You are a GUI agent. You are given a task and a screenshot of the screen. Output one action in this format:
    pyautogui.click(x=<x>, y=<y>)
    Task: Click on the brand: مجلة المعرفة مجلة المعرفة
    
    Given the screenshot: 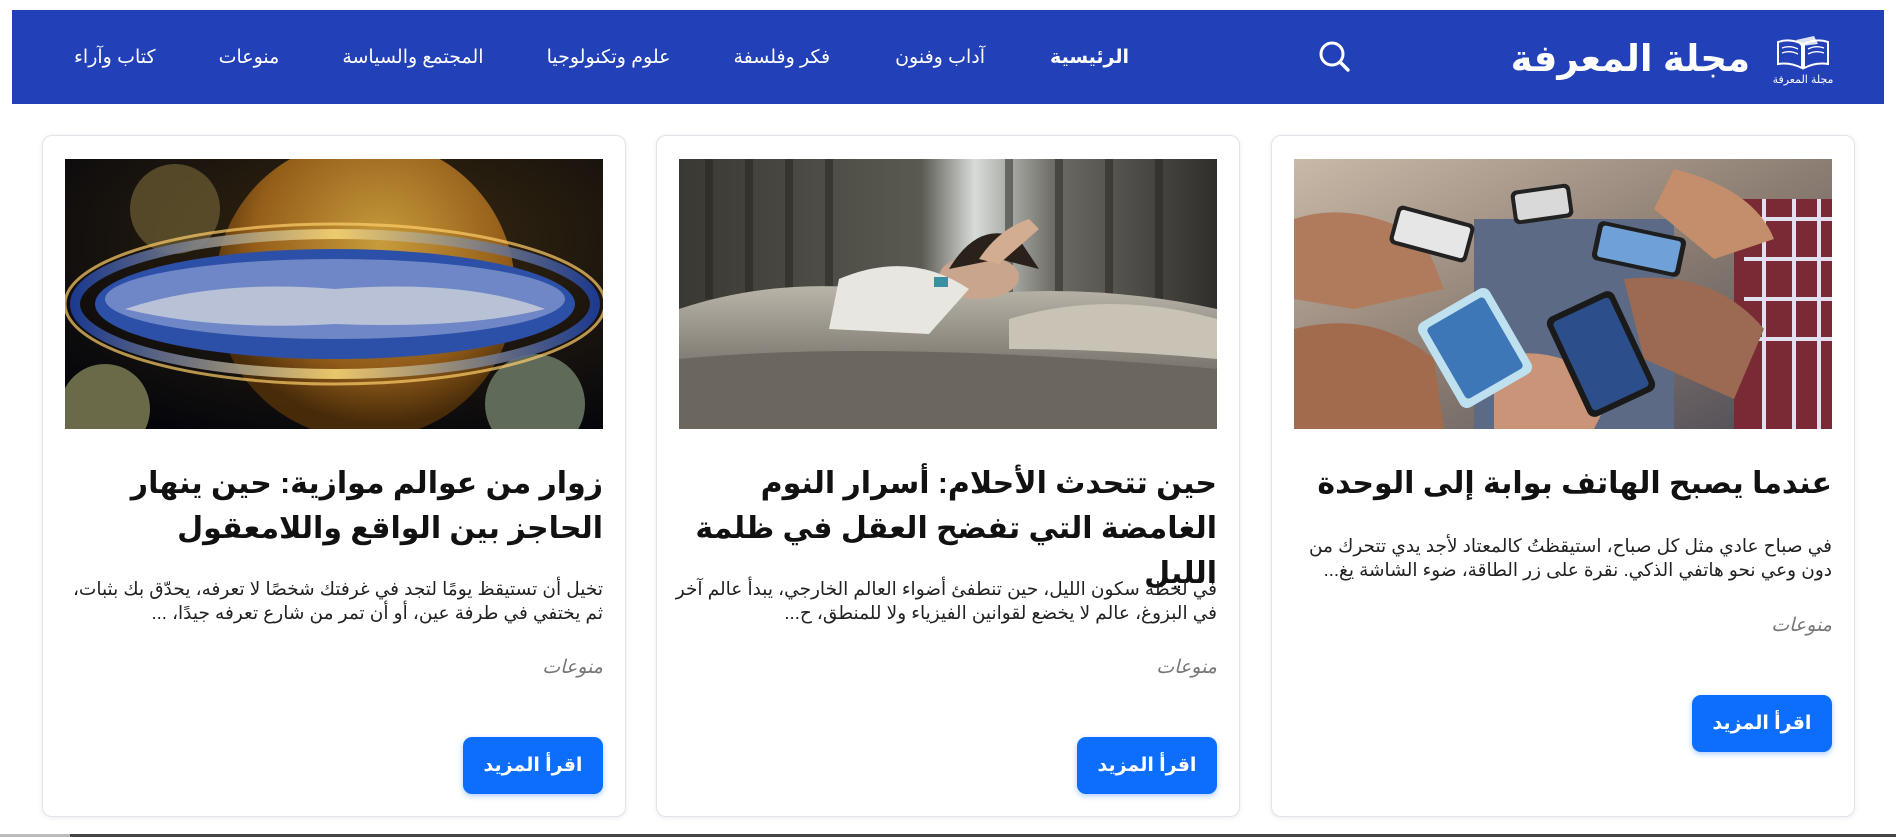 What is the action you would take?
    pyautogui.click(x=1672, y=58)
    